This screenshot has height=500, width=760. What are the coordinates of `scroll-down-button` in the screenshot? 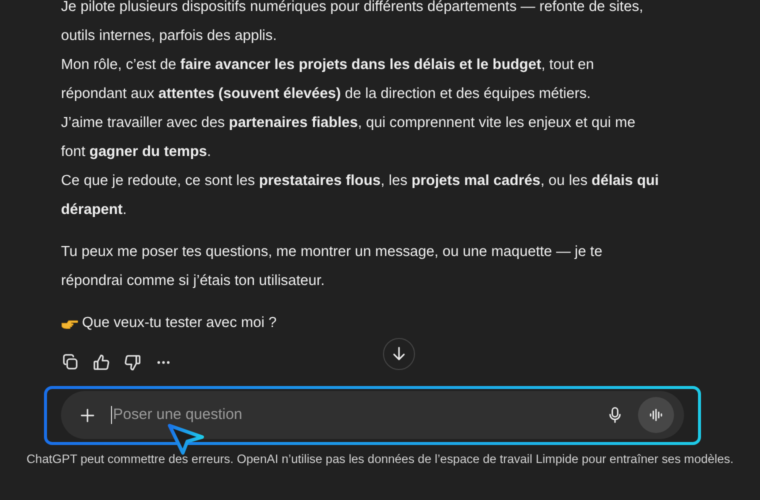 It's located at (399, 354).